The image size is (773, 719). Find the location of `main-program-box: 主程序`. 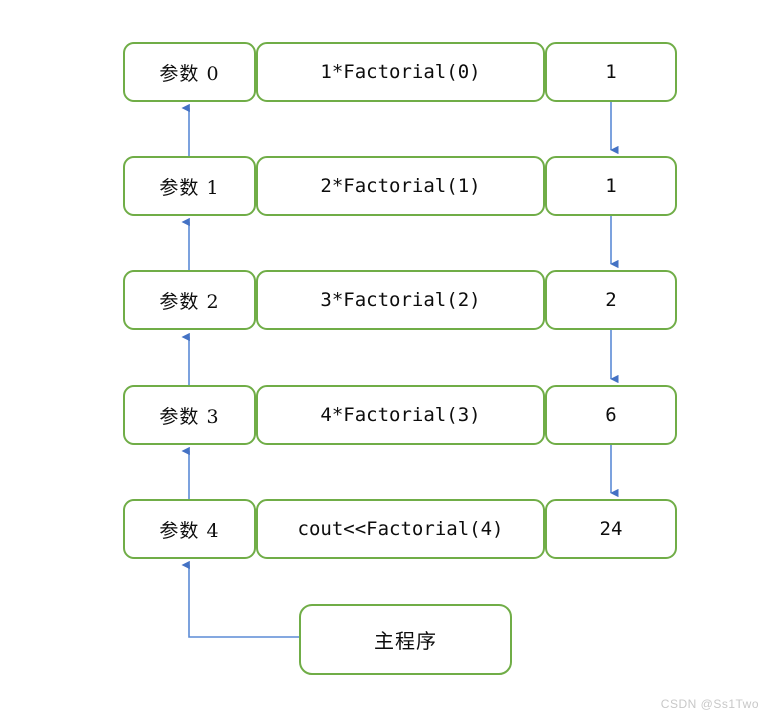

main-program-box: 主程序 is located at coordinates (405, 639).